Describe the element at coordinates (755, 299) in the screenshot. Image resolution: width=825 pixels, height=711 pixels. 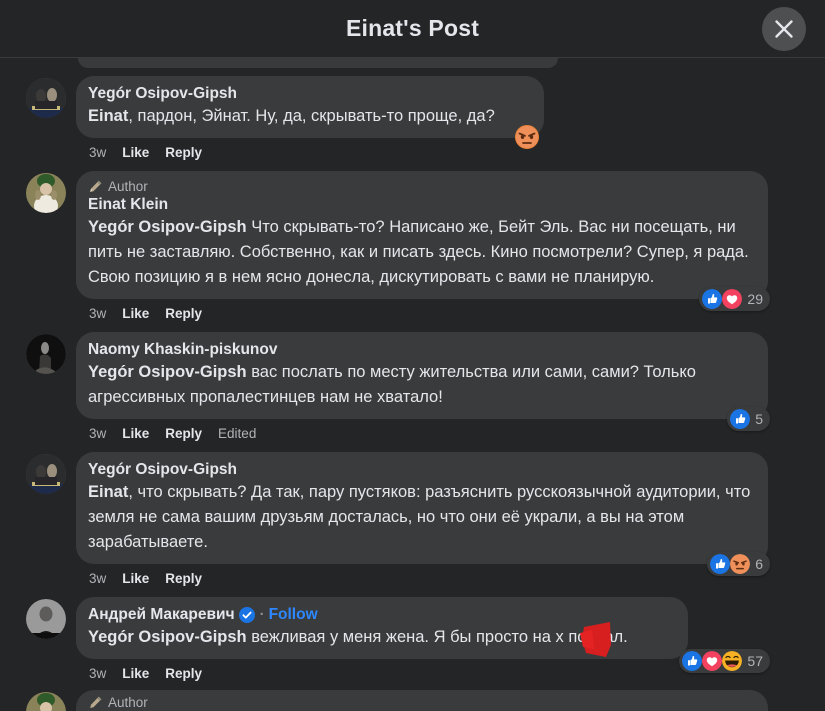
I see `reaction-count: 29` at that location.